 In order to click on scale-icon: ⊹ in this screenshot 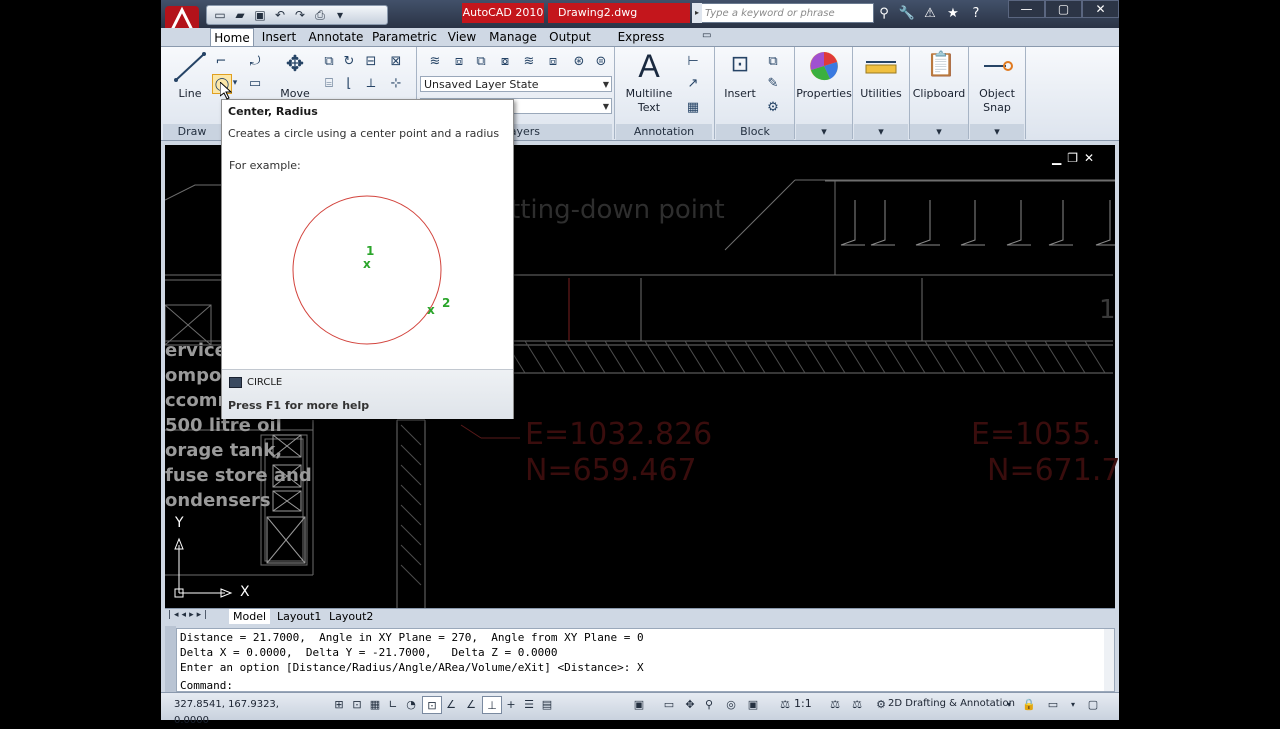, I will do `click(396, 83)`.